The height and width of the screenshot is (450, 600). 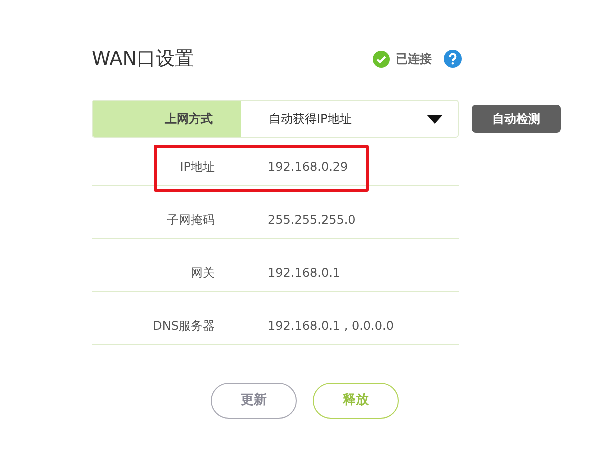 I want to click on field-label: 网关, so click(x=202, y=273).